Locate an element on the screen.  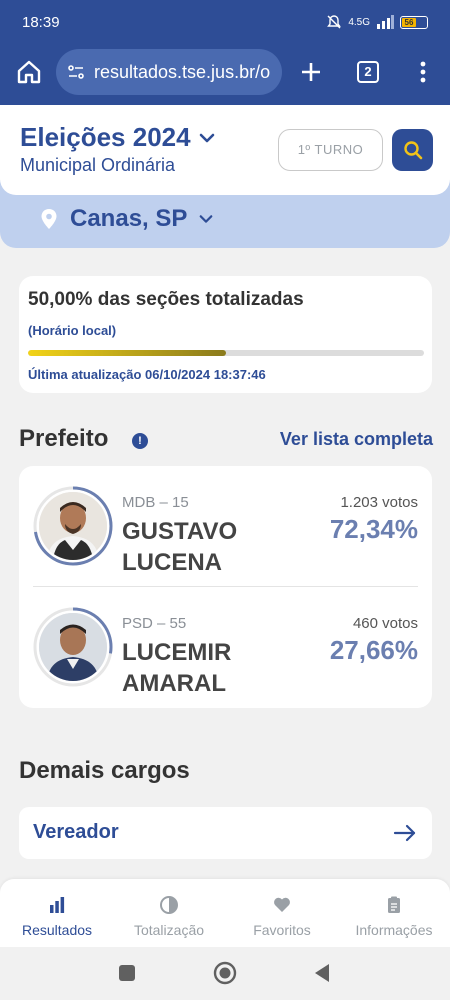
more-vert-icon is located at coordinates (423, 72).